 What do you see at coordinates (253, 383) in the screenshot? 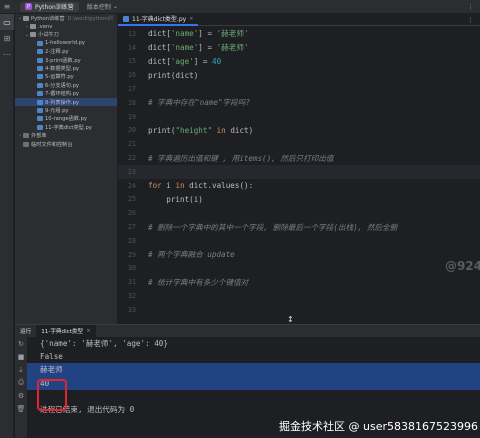
I see `console-line: 40` at bounding box center [253, 383].